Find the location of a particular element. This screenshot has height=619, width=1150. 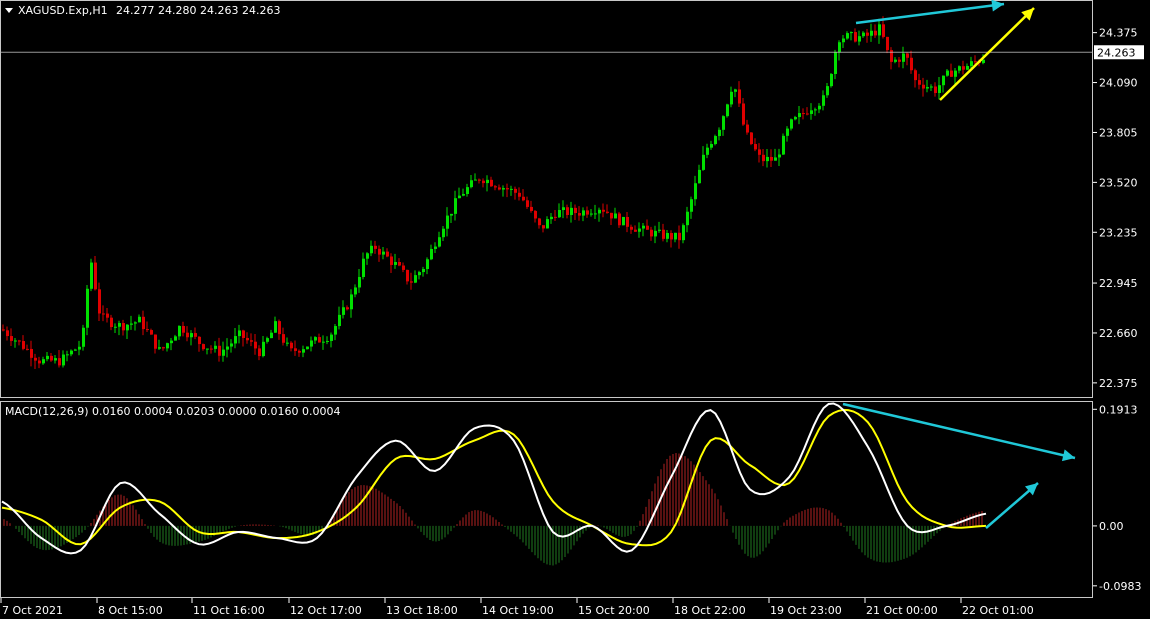

price-trend-arrow-yellow is located at coordinates (987, 54).